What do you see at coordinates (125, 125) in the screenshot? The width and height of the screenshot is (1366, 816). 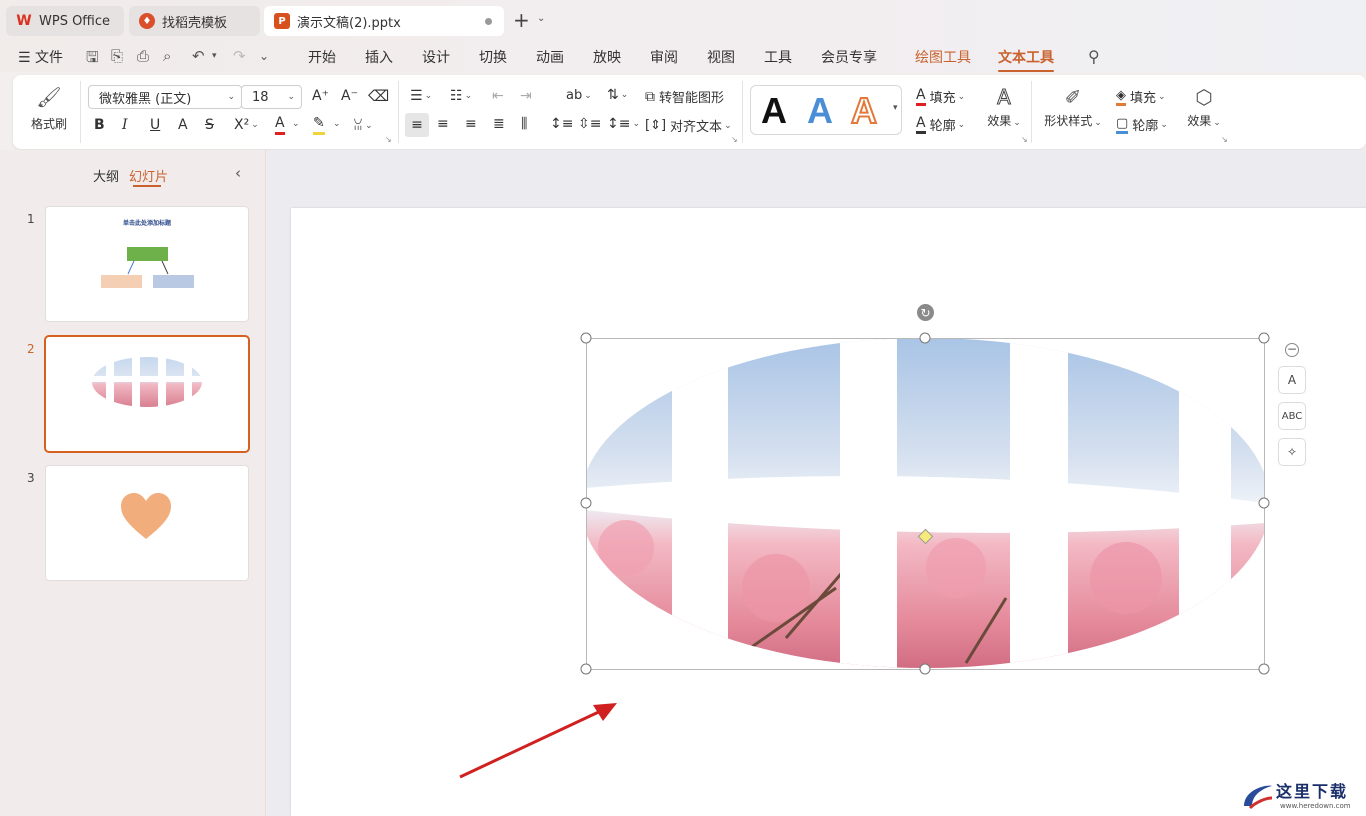 I see `italic-icon: I` at bounding box center [125, 125].